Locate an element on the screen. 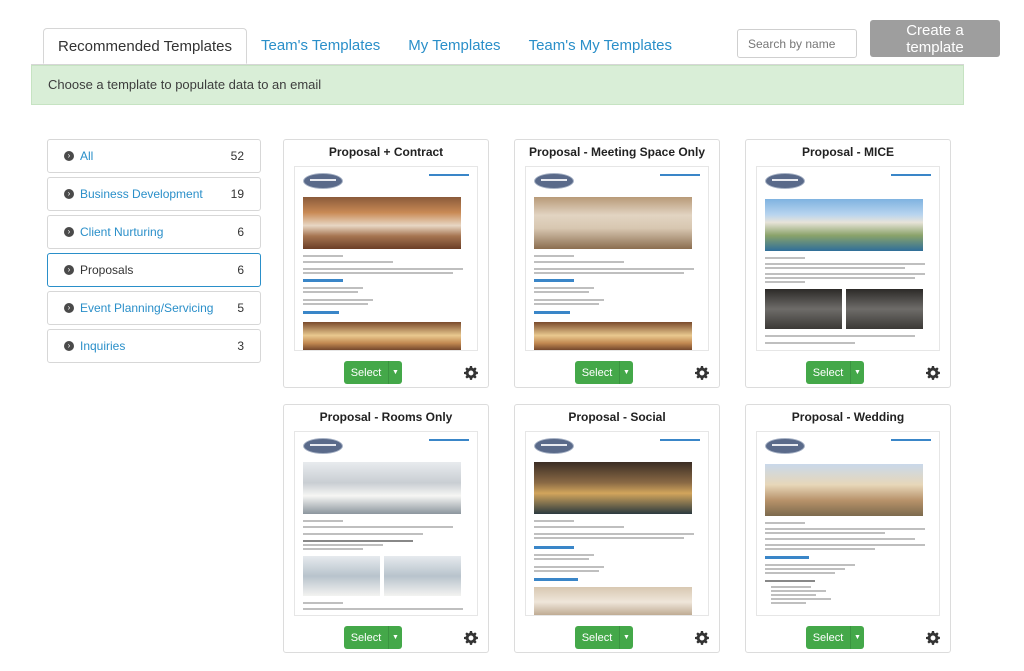 This screenshot has width=1024, height=671. tab-recommended-templates: Recommended Templates is located at coordinates (145, 46).